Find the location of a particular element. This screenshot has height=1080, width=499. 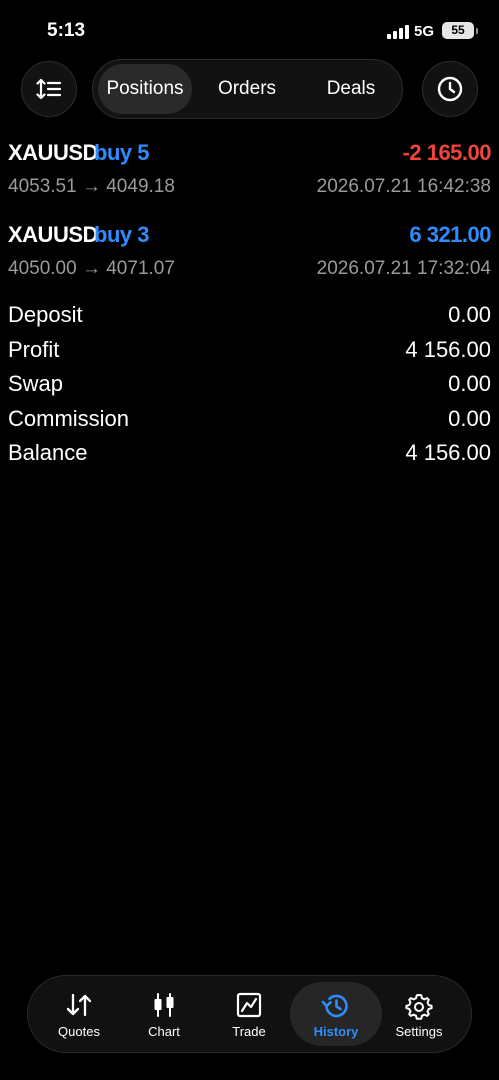

tab-trade: Trade is located at coordinates (249, 1014).